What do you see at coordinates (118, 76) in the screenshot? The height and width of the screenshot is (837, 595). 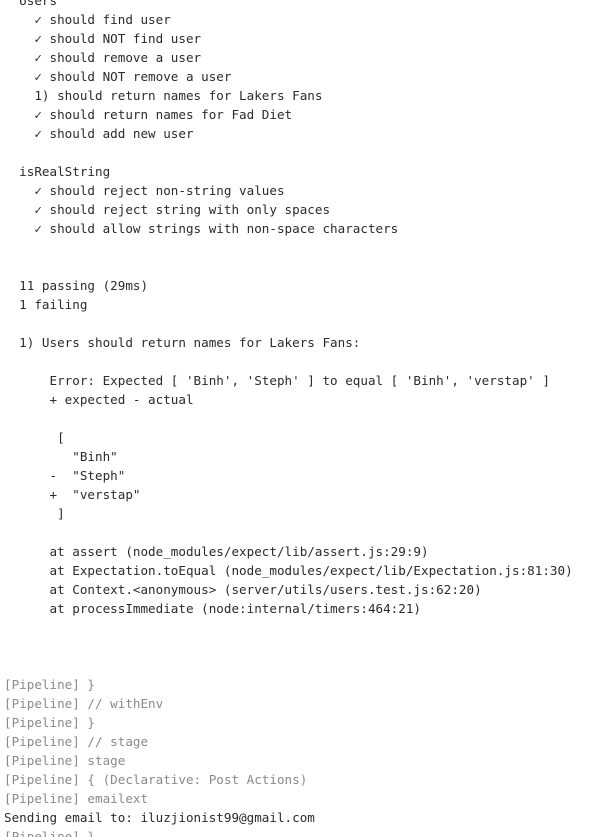 I see `console-line: ✓ should NOT remove a user` at bounding box center [118, 76].